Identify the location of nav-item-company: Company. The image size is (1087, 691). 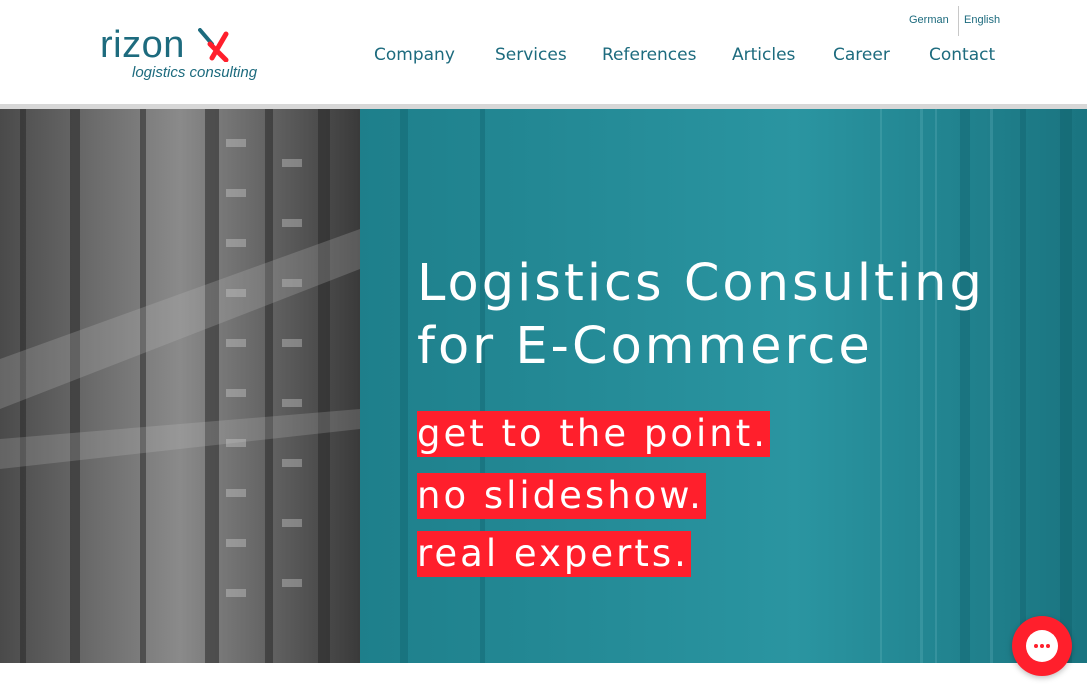
(414, 55).